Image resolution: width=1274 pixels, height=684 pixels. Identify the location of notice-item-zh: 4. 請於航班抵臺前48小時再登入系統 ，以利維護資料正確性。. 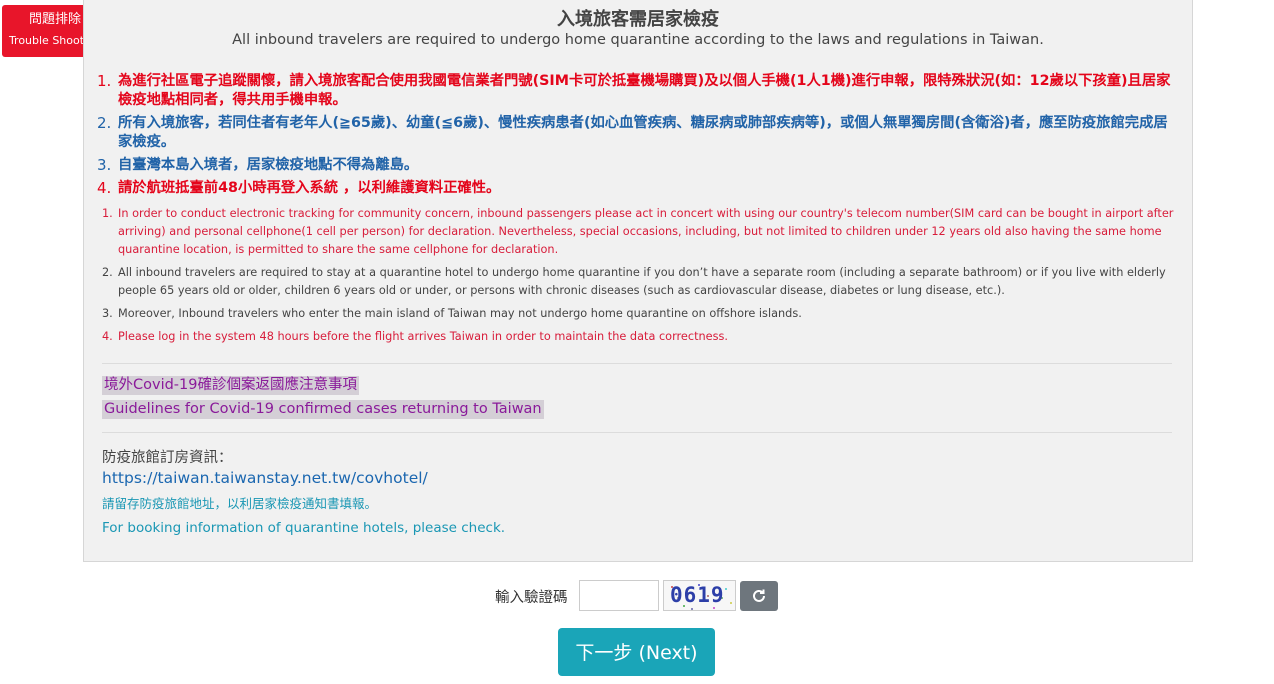
(633, 188).